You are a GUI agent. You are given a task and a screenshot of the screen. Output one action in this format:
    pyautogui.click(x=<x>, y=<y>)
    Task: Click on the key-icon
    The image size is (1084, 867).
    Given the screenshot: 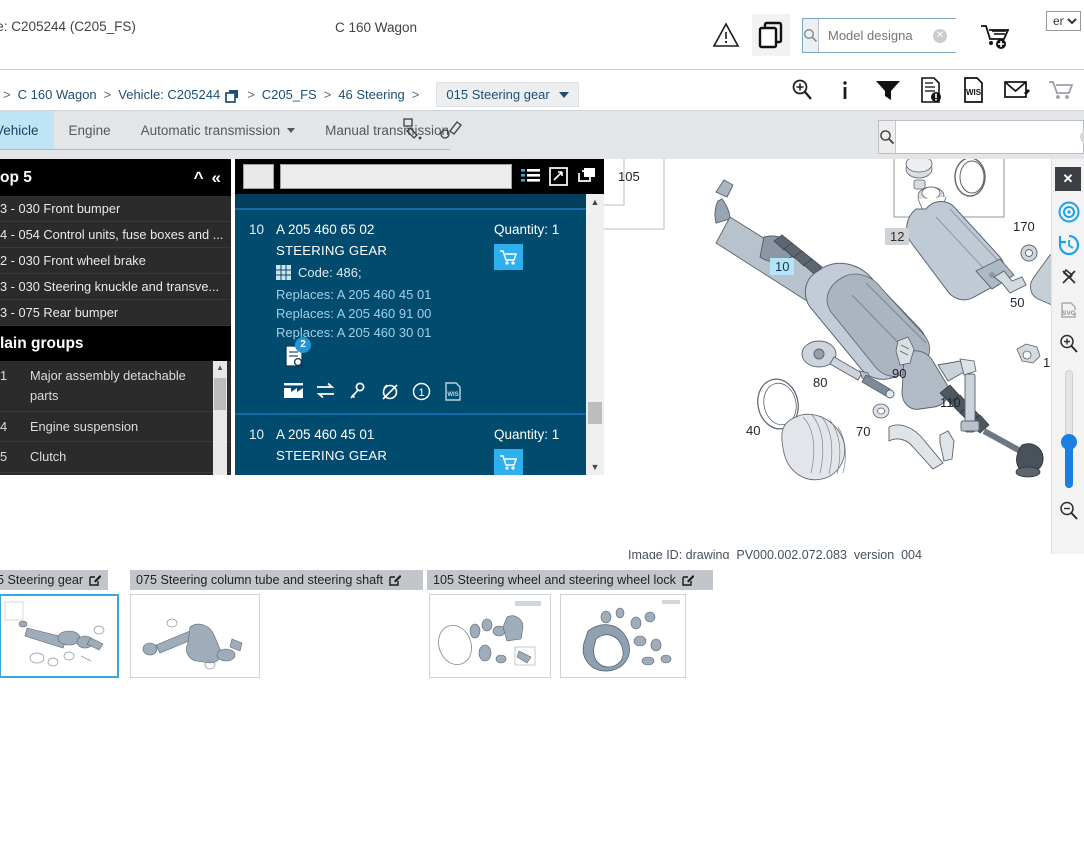 What is the action you would take?
    pyautogui.click(x=357, y=391)
    